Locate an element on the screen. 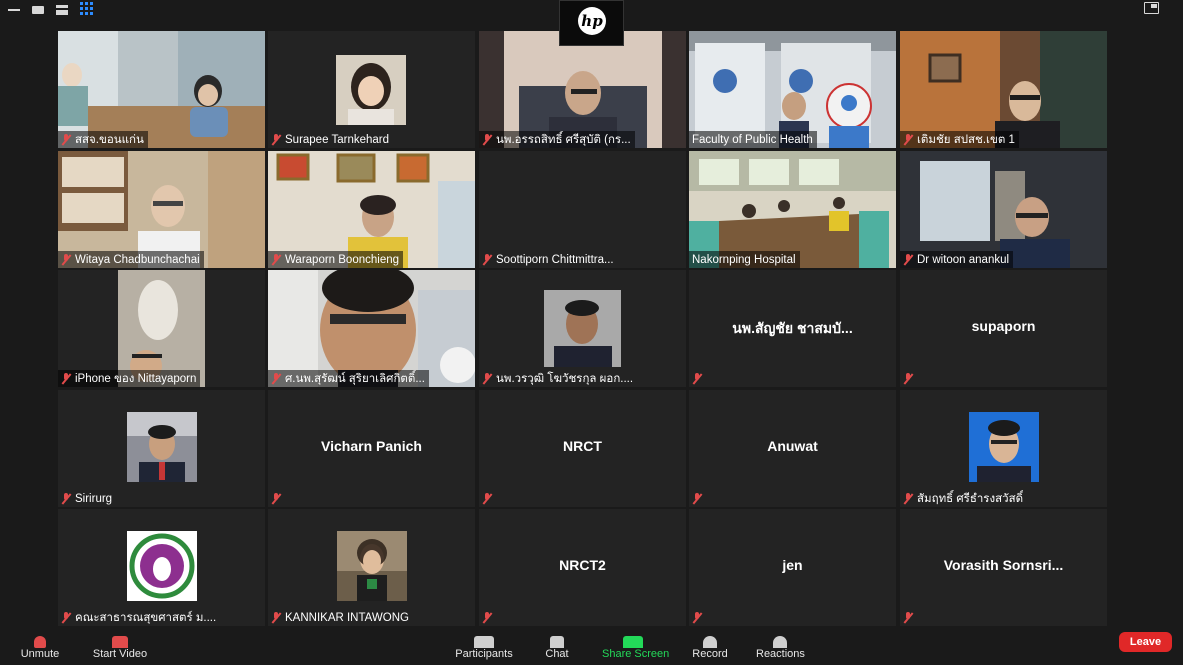  hp-logo-mark: hp is located at coordinates (592, 21).